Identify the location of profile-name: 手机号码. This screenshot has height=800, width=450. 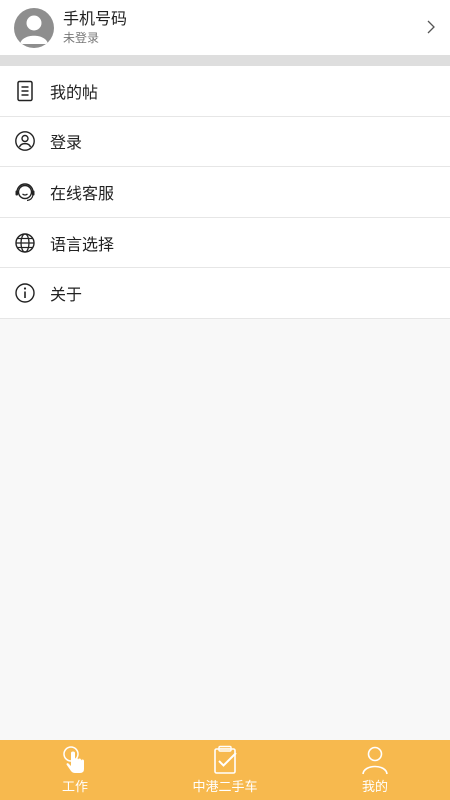
(95, 18).